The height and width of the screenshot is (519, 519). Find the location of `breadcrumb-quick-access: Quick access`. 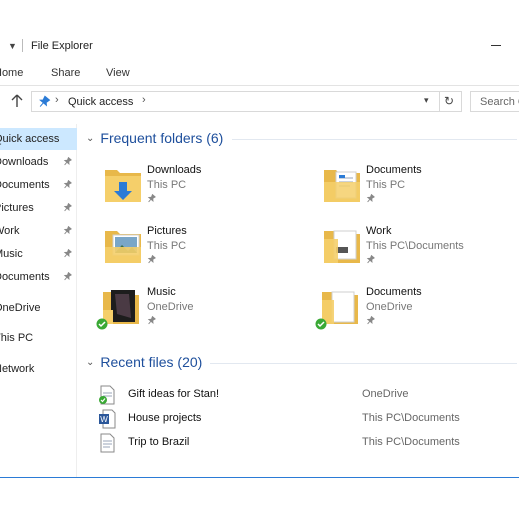

breadcrumb-quick-access: Quick access is located at coordinates (100, 102).